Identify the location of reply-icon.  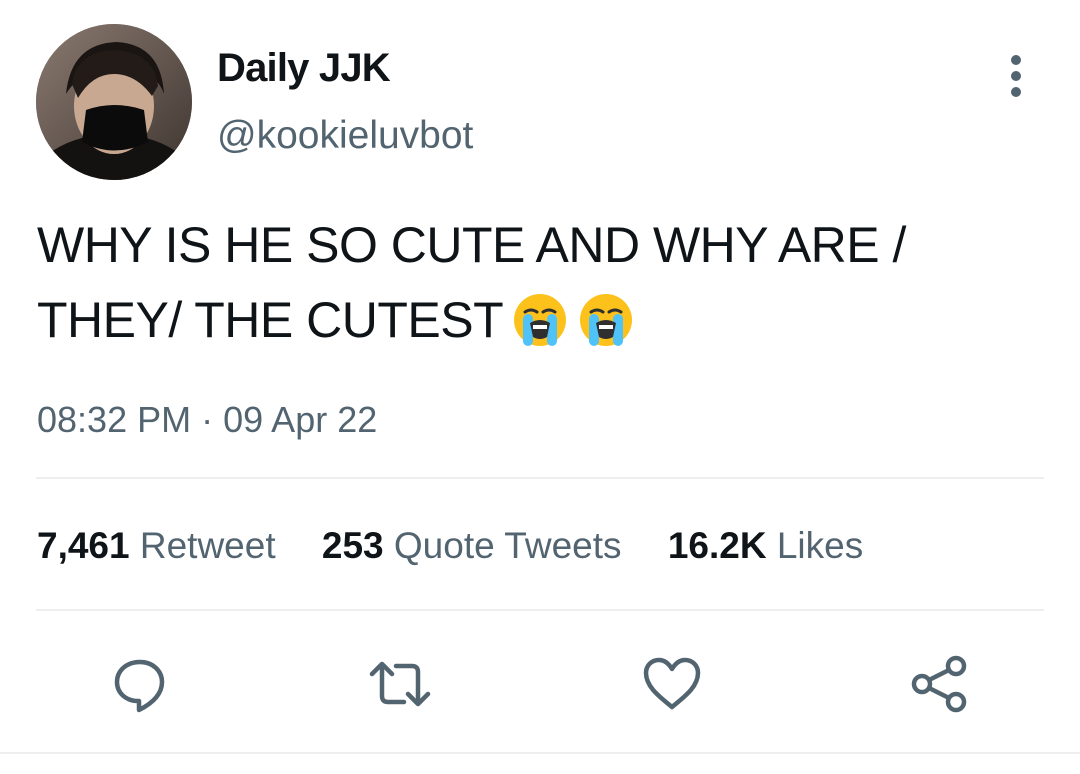
(140, 684).